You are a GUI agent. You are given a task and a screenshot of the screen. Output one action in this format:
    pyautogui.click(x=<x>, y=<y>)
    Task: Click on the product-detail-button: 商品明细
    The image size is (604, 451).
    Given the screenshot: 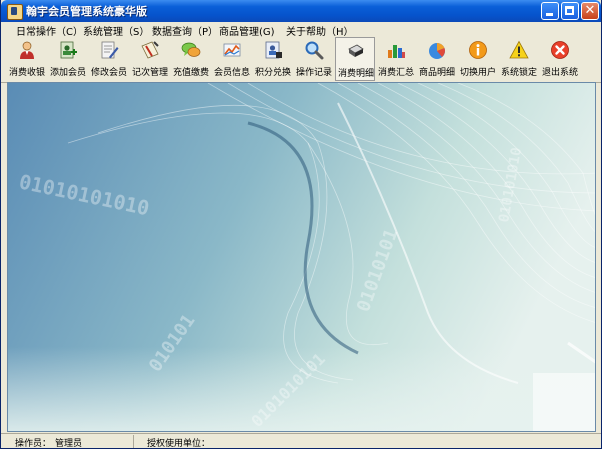 What is the action you would take?
    pyautogui.click(x=437, y=59)
    